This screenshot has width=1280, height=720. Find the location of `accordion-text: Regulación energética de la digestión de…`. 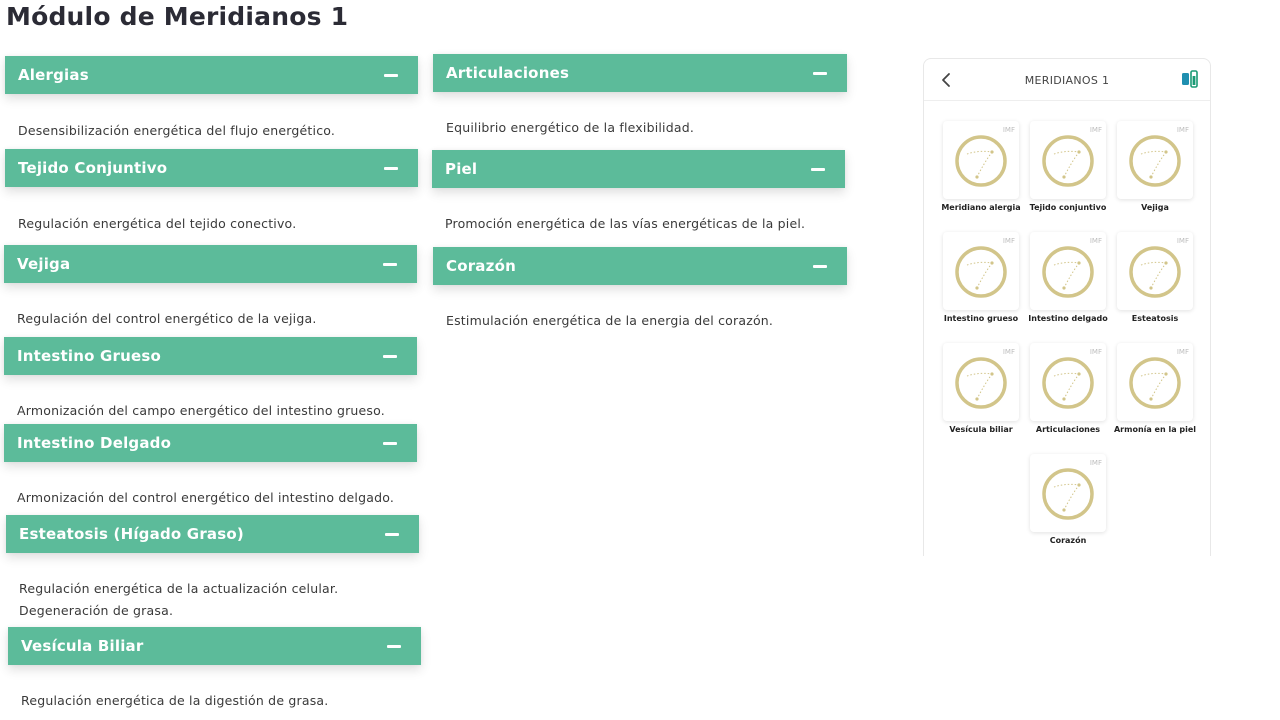

accordion-text: Regulación energética de la digestión de… is located at coordinates (175, 700).